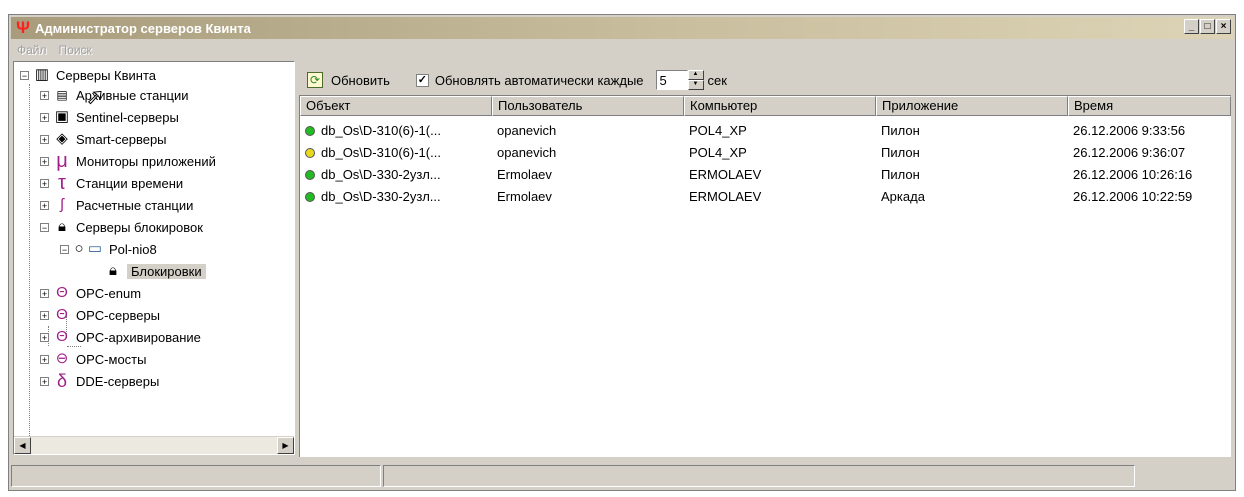  What do you see at coordinates (111, 183) in the screenshot?
I see `tree-item-time: + τ Станции времени` at bounding box center [111, 183].